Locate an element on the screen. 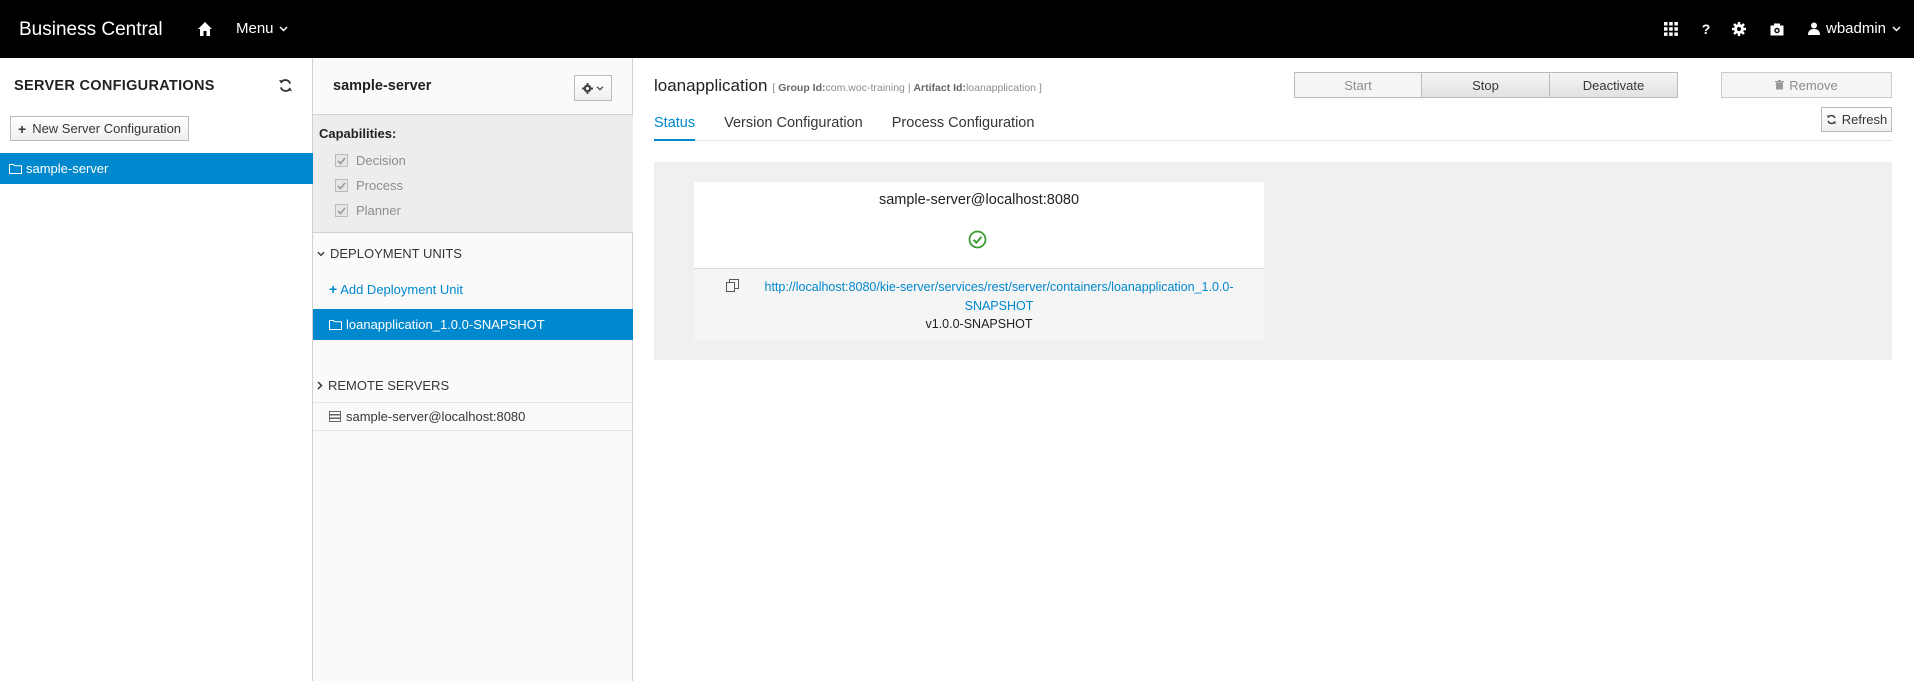 The width and height of the screenshot is (1914, 681). remove-button: Remove is located at coordinates (1806, 85).